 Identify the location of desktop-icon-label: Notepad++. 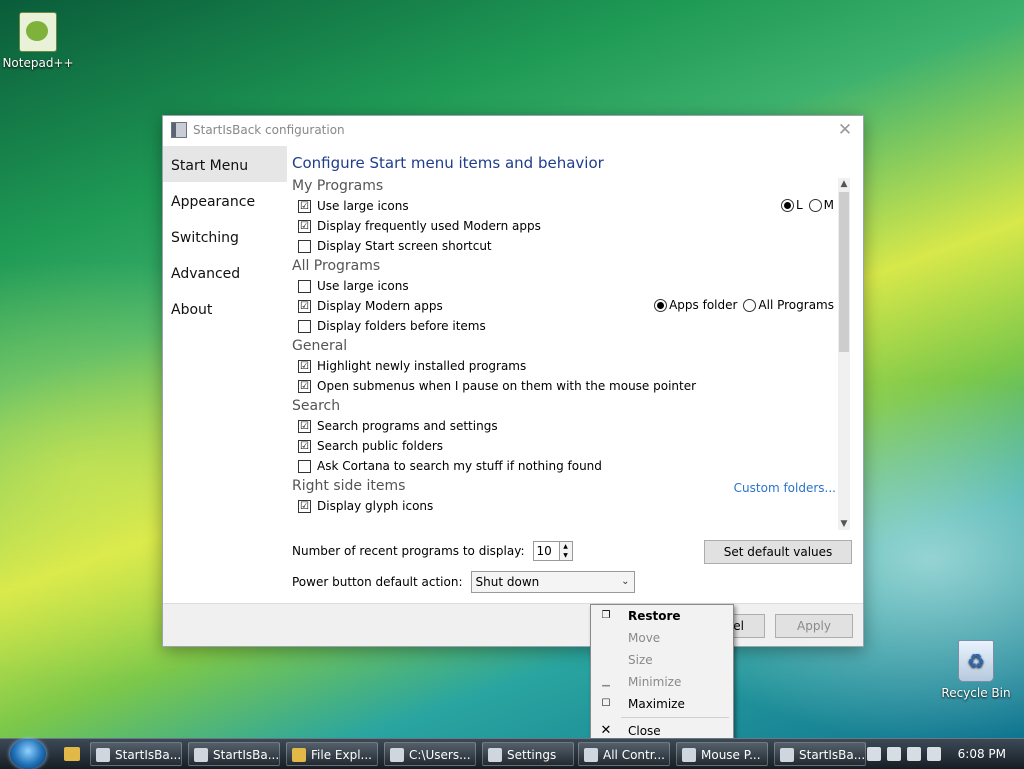
(38, 63).